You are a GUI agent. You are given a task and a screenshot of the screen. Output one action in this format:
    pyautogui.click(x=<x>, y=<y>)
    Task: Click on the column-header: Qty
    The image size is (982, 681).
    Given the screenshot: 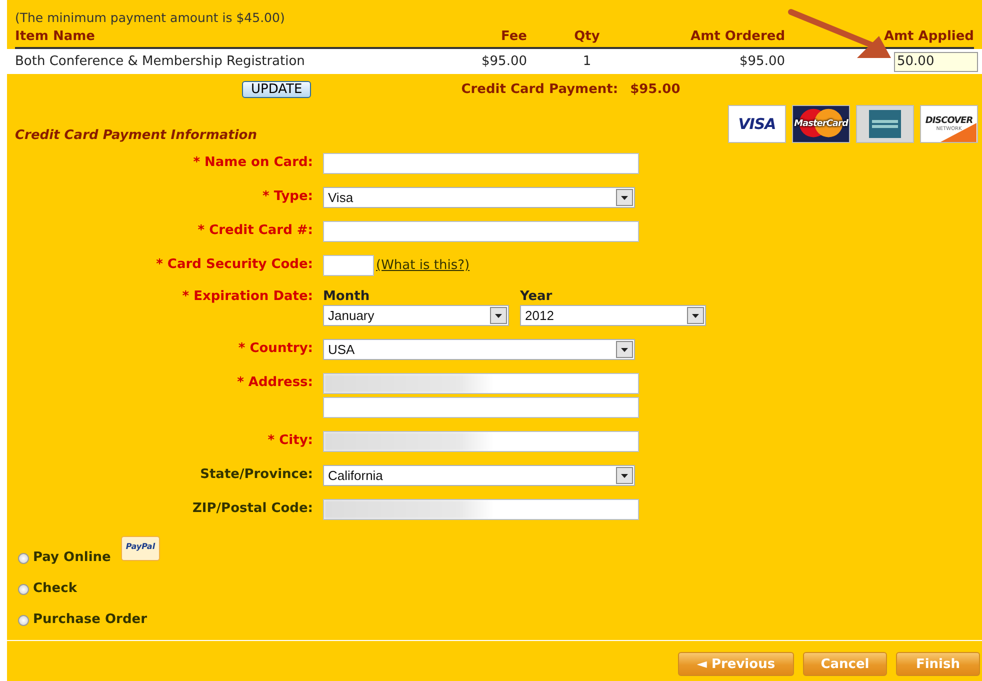 What is the action you would take?
    pyautogui.click(x=587, y=36)
    